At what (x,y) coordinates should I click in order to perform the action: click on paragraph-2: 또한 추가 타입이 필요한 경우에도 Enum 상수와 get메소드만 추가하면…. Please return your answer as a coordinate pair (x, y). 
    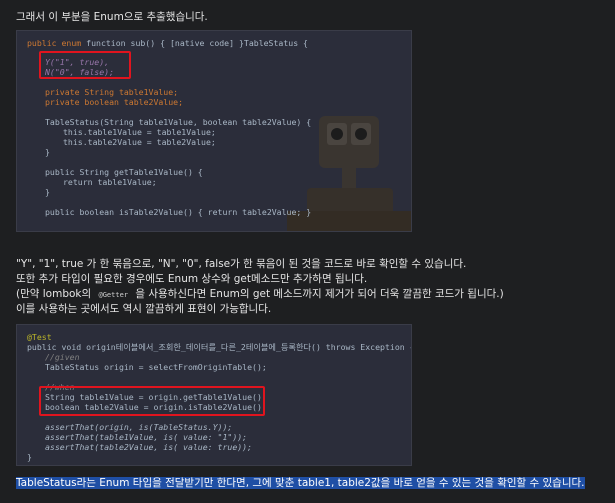
    Looking at the image, I should click on (192, 279).